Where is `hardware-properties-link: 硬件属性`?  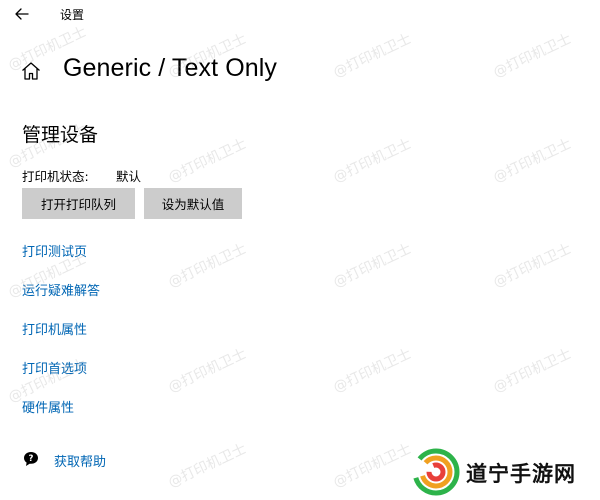 hardware-properties-link: 硬件属性 is located at coordinates (48, 406).